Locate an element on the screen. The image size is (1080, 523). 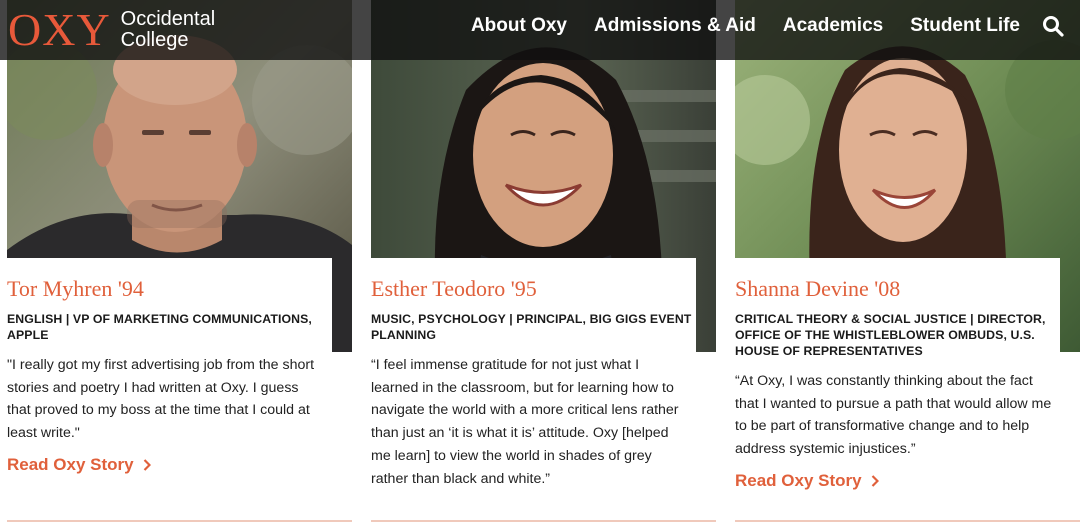
profile-name: Shanna Devine '08 is located at coordinates (818, 288).